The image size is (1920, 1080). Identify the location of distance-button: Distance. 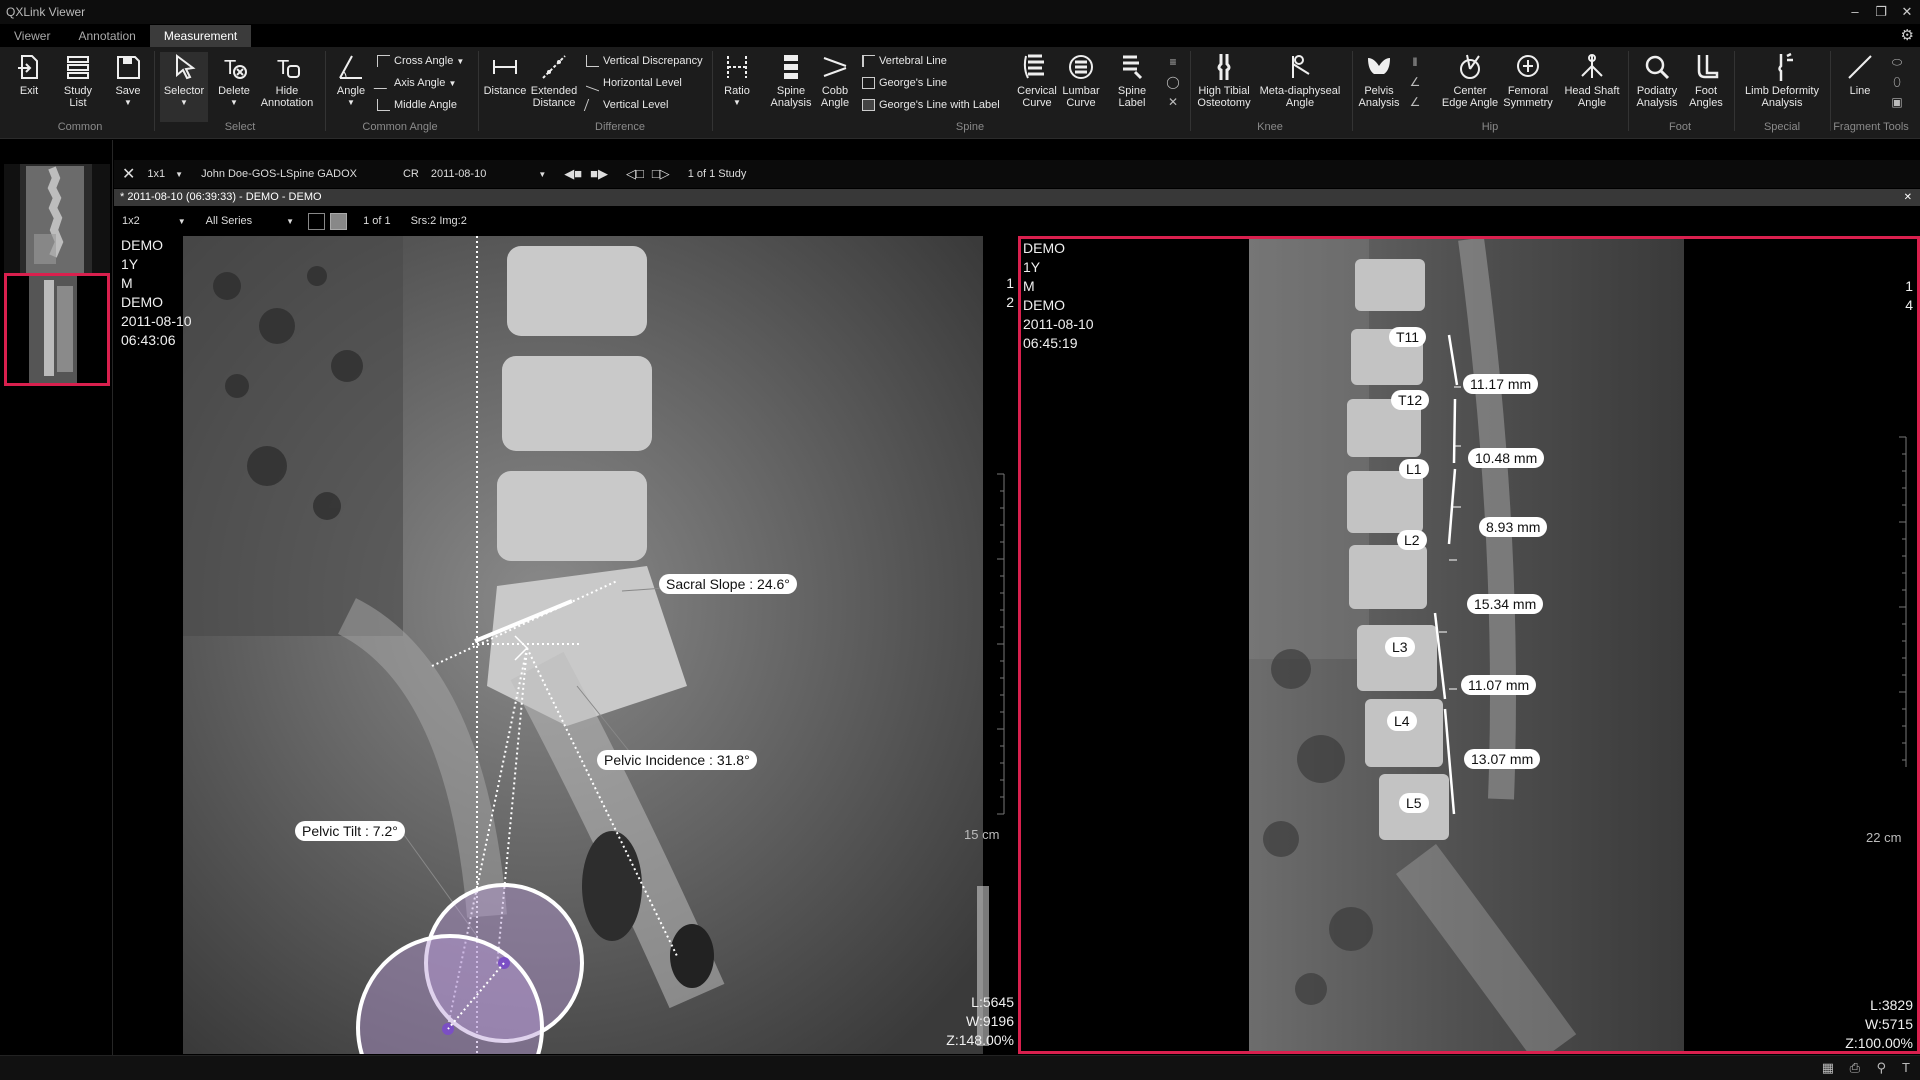
(505, 74).